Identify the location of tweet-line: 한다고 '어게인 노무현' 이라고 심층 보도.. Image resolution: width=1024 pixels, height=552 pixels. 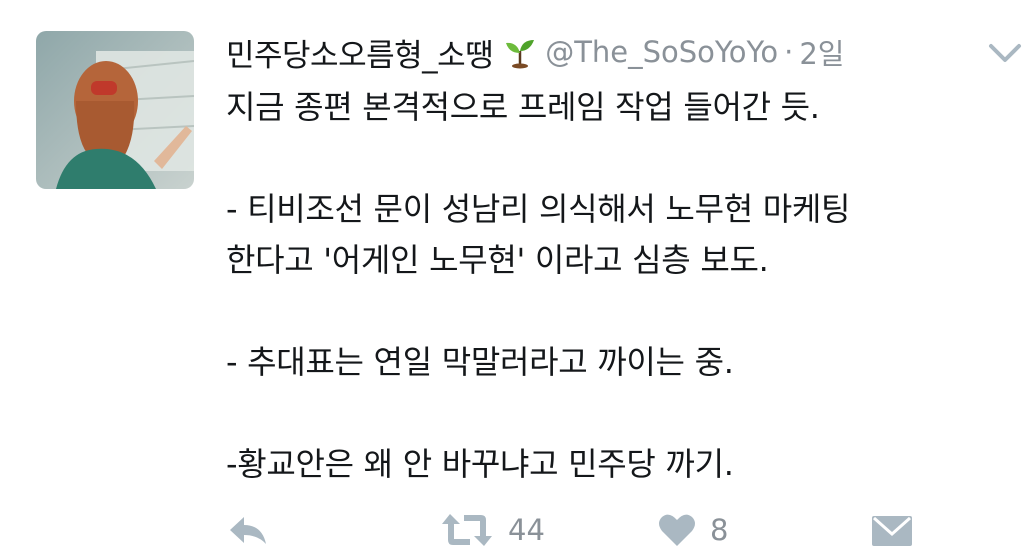
(497, 260).